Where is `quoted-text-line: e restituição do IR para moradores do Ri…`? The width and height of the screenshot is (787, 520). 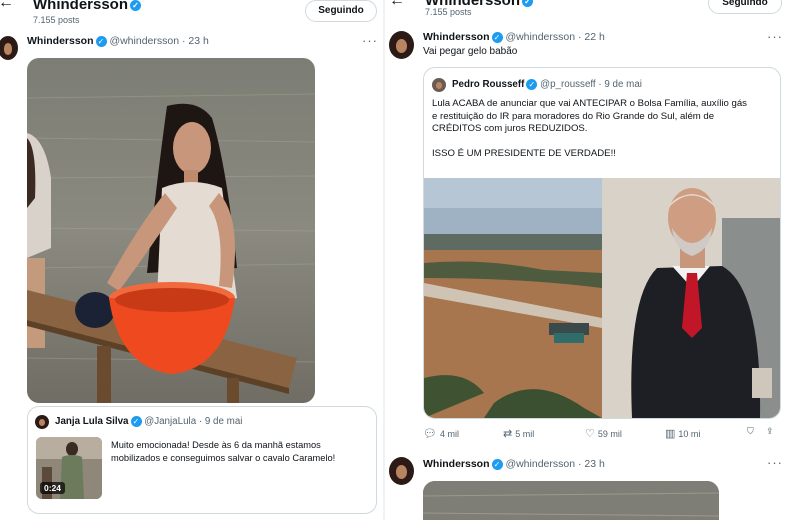 quoted-text-line: e restituição do IR para moradores do Ri… is located at coordinates (573, 116).